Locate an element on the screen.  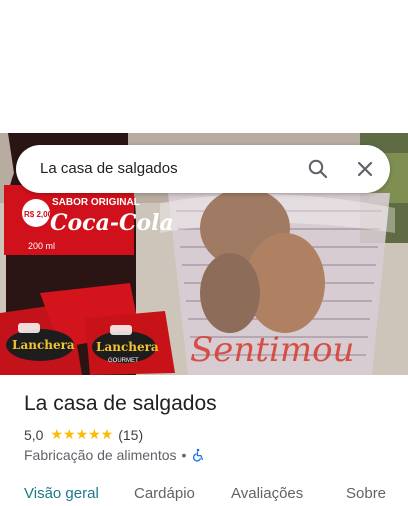
sachet-sub: GOURMET is located at coordinates (123, 361).